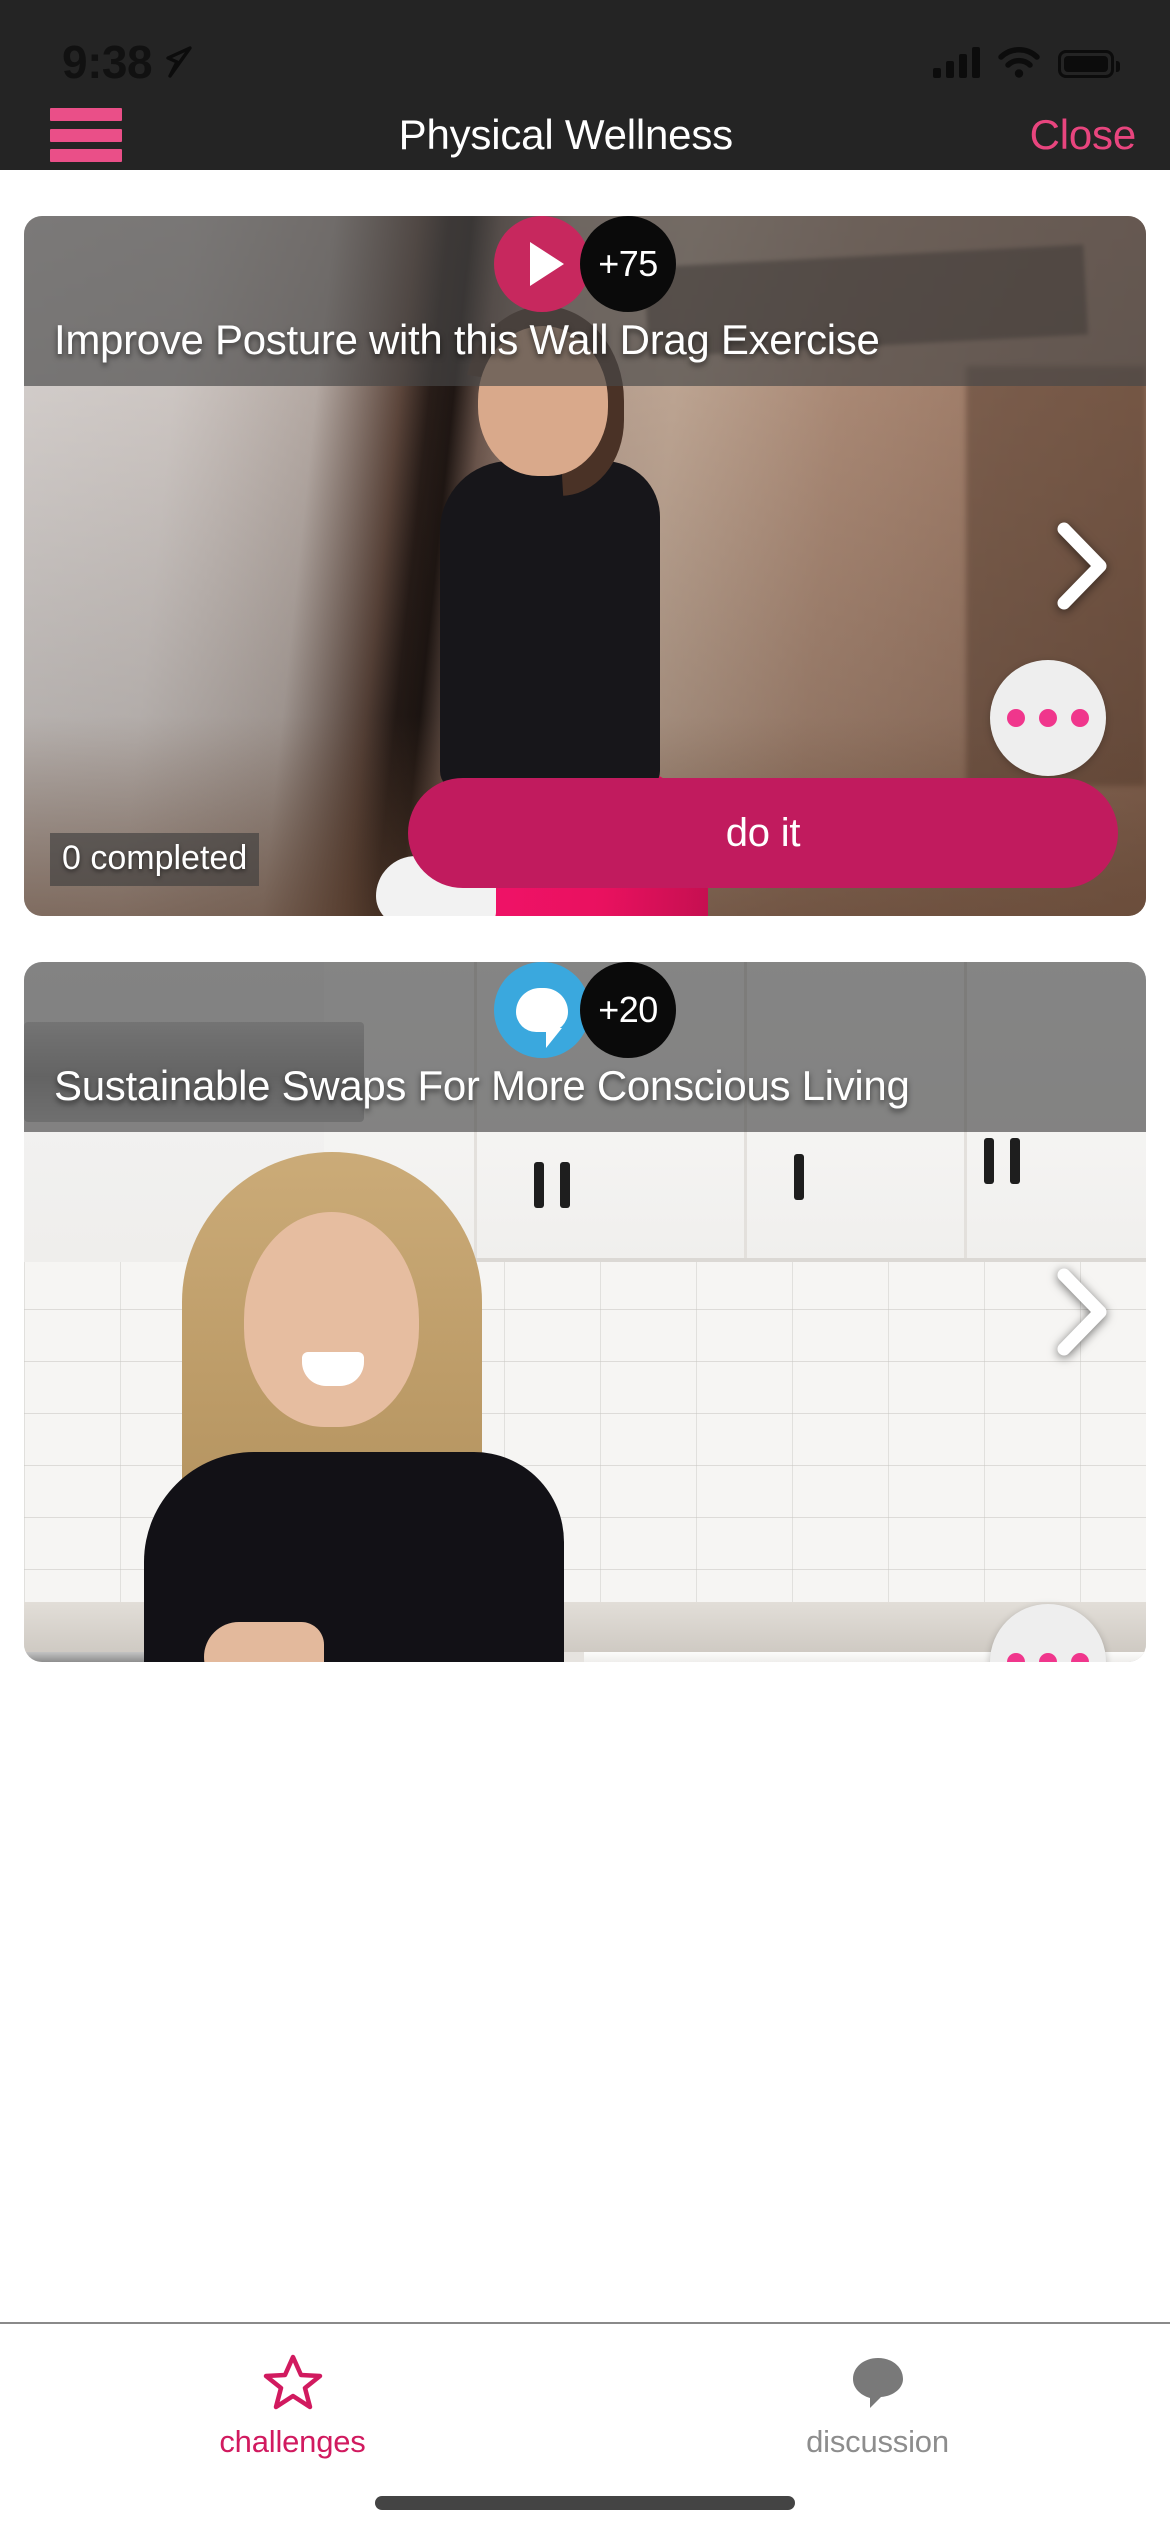  What do you see at coordinates (292, 2441) in the screenshot?
I see `tab-label-challenges: challenges` at bounding box center [292, 2441].